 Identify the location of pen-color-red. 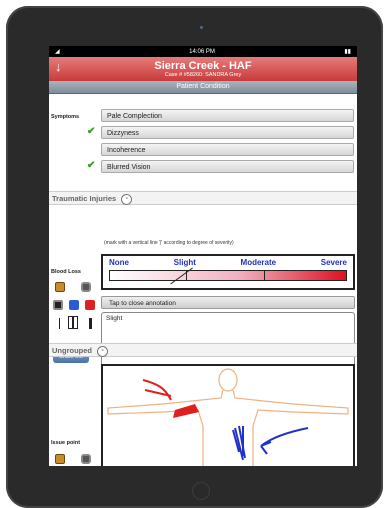
(90, 305).